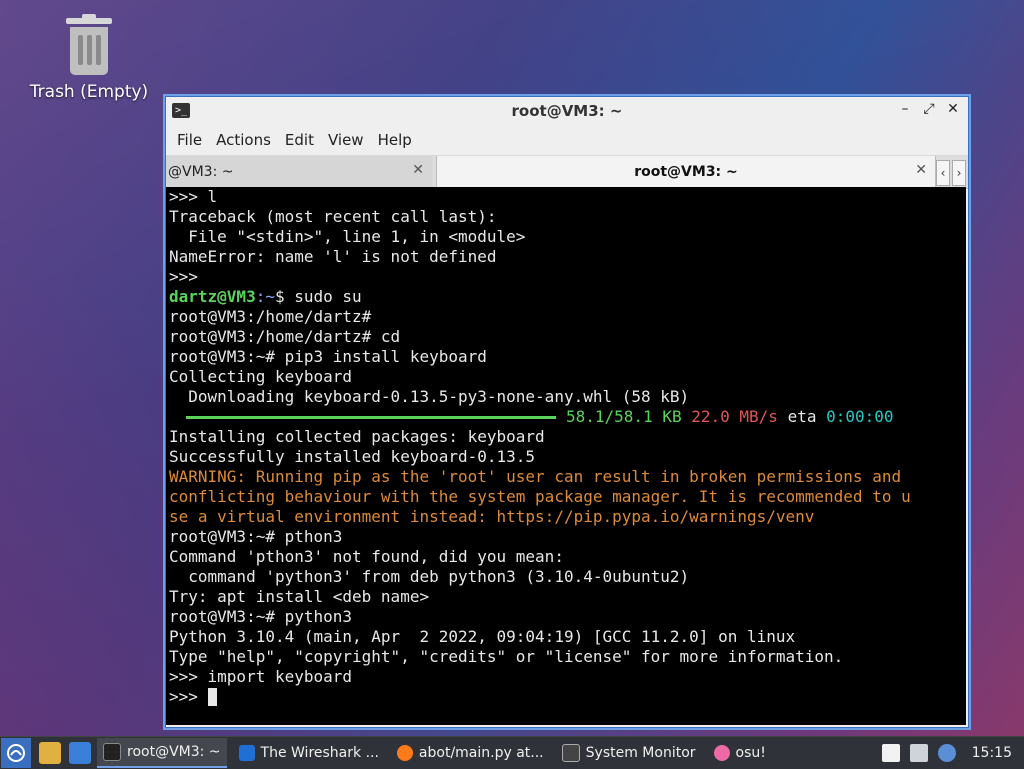  I want to click on osu-icon, so click(721, 753).